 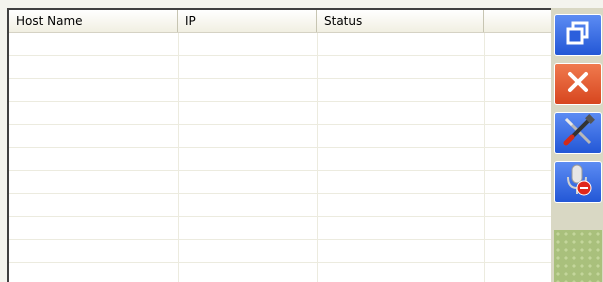 What do you see at coordinates (93, 21) in the screenshot?
I see `column-header-host-name: Host Name` at bounding box center [93, 21].